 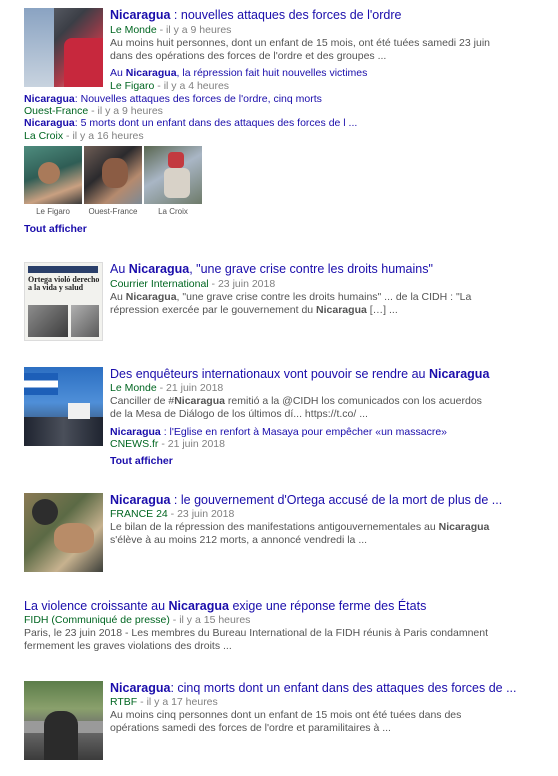 I want to click on scarf-shape, so click(x=83, y=62).